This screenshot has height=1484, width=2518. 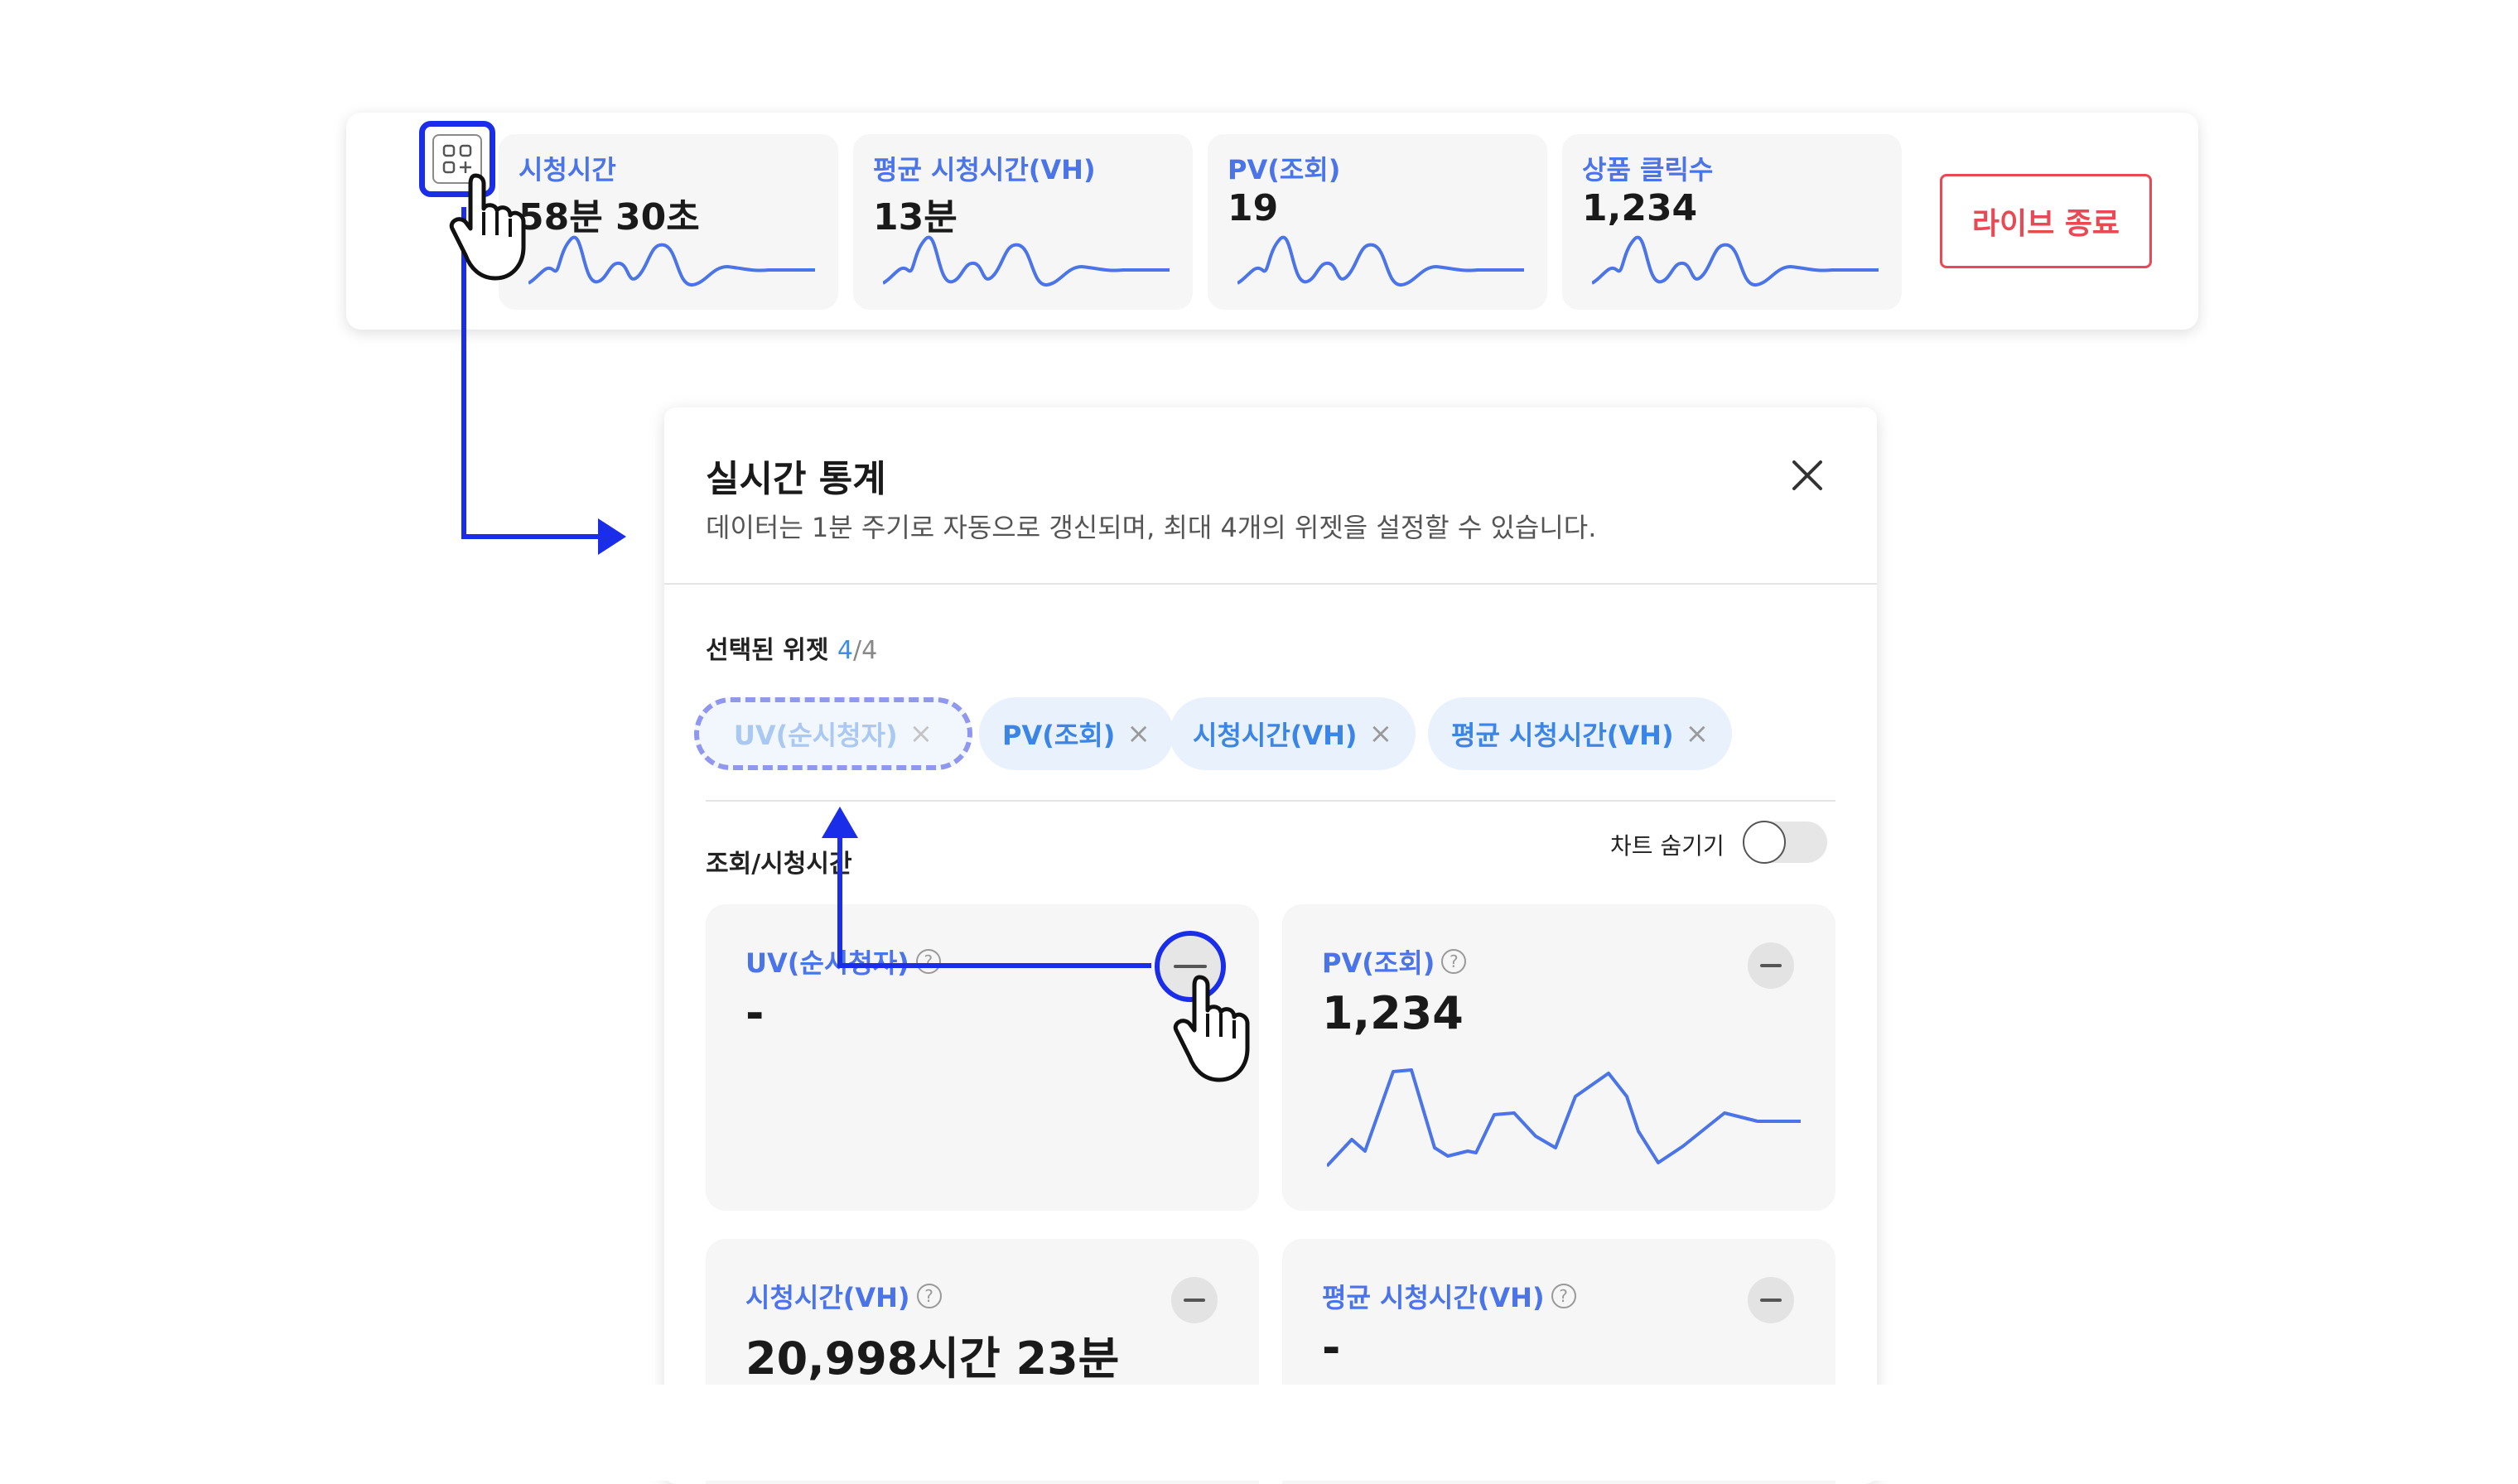 What do you see at coordinates (1765, 842) in the screenshot?
I see `toggle-knob` at bounding box center [1765, 842].